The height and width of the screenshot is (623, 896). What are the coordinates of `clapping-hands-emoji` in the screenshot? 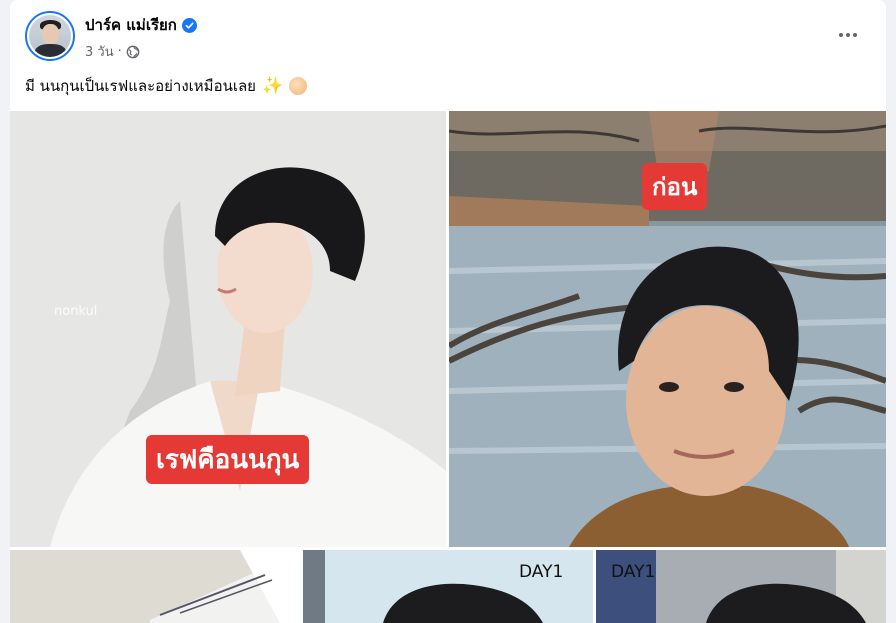 It's located at (298, 86).